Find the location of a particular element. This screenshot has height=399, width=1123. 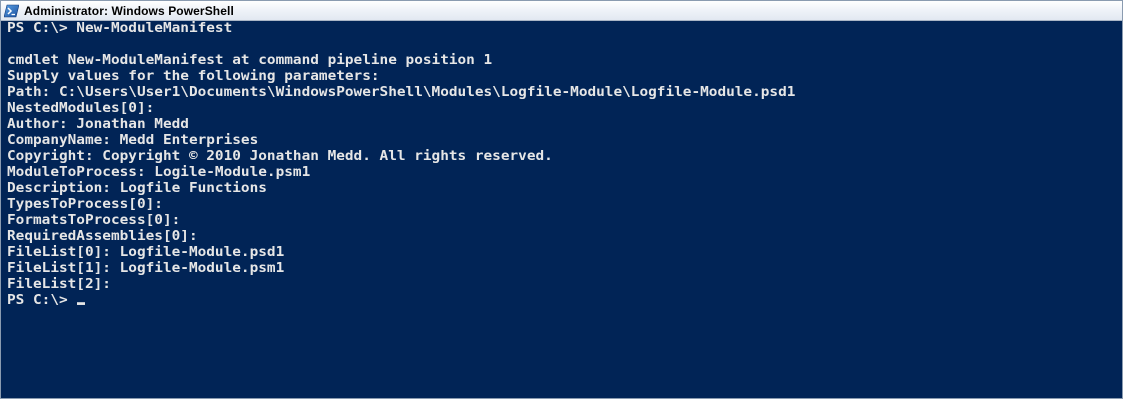

console-line: Author: Jonathan Medd is located at coordinates (98, 124).